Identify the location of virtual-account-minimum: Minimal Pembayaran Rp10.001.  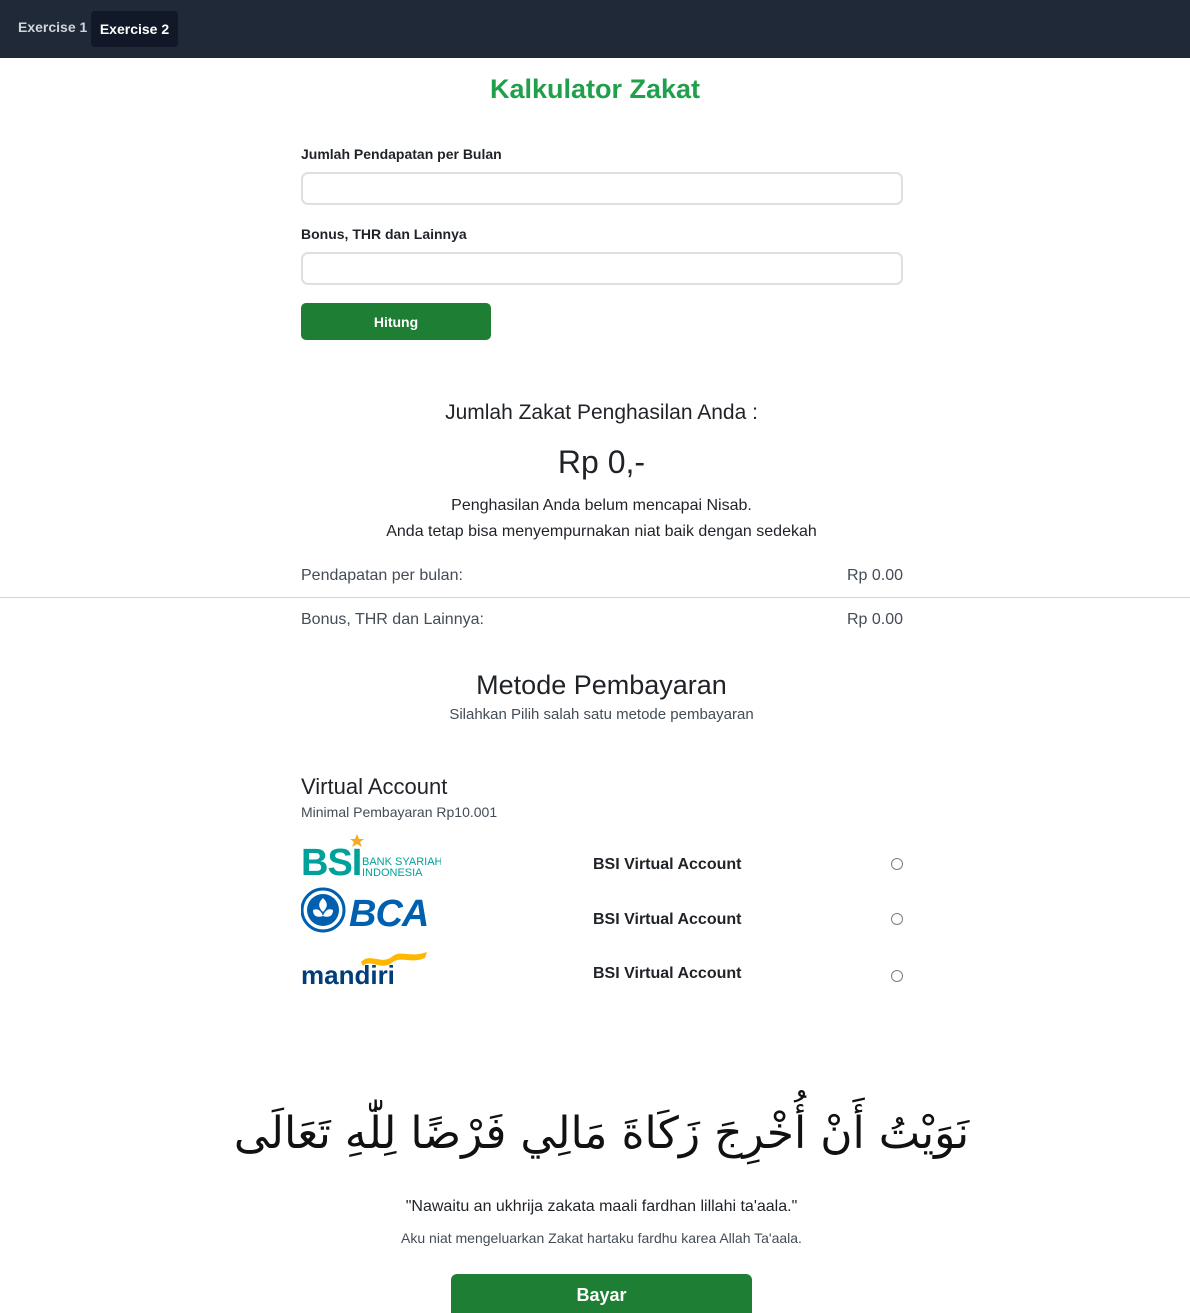
(399, 812).